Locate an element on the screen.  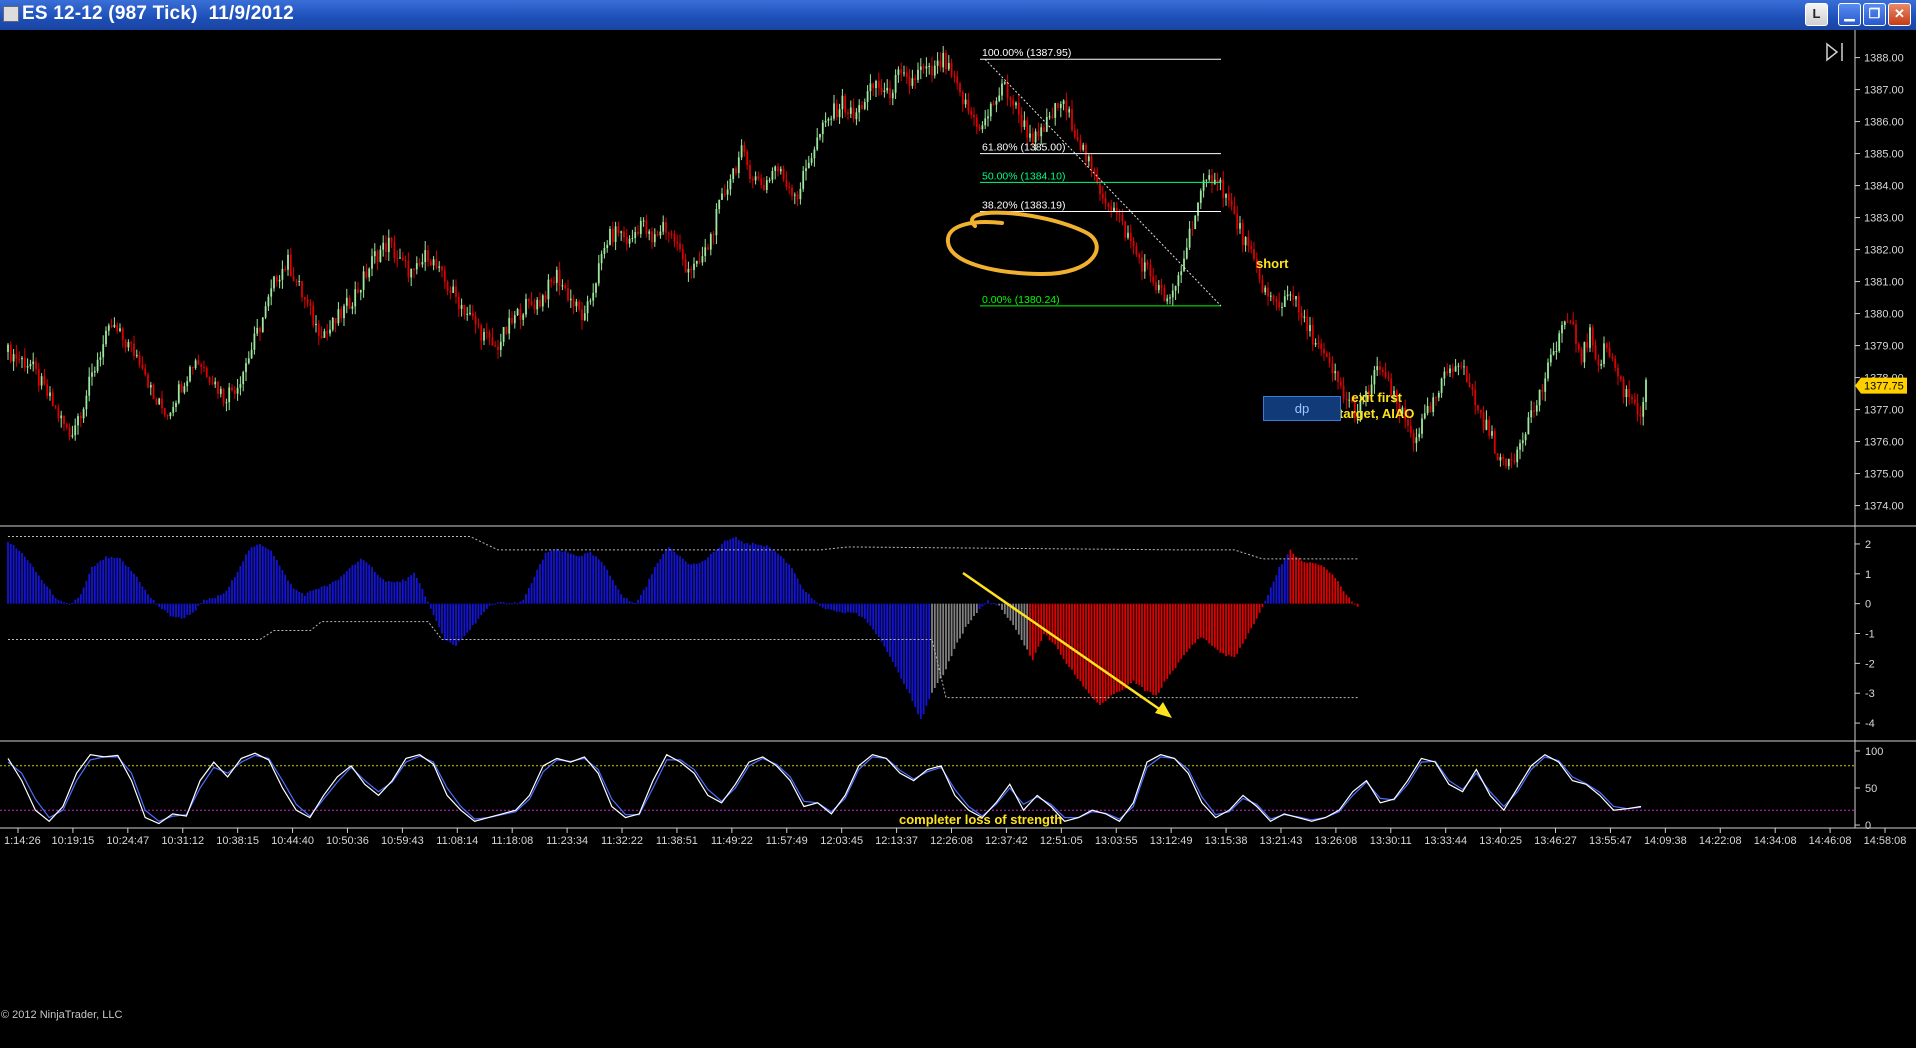
layout-button: L is located at coordinates (1816, 14).